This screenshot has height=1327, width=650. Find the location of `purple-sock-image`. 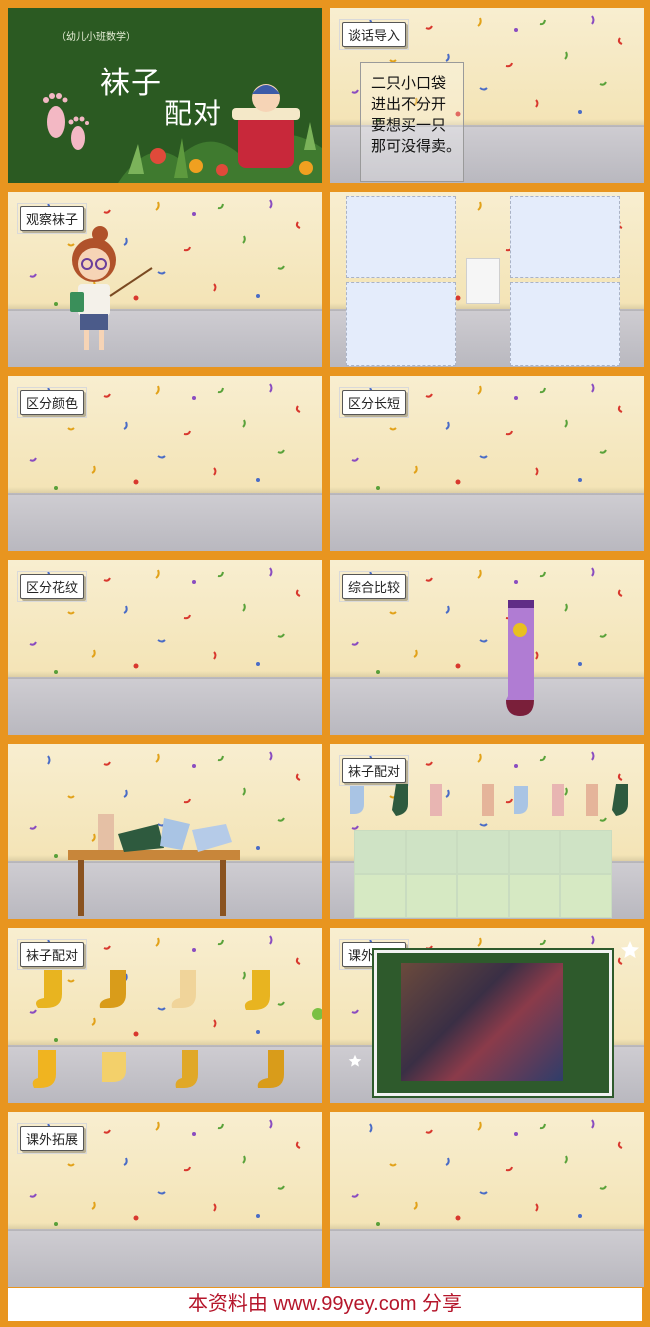

purple-sock-image is located at coordinates (520, 658).